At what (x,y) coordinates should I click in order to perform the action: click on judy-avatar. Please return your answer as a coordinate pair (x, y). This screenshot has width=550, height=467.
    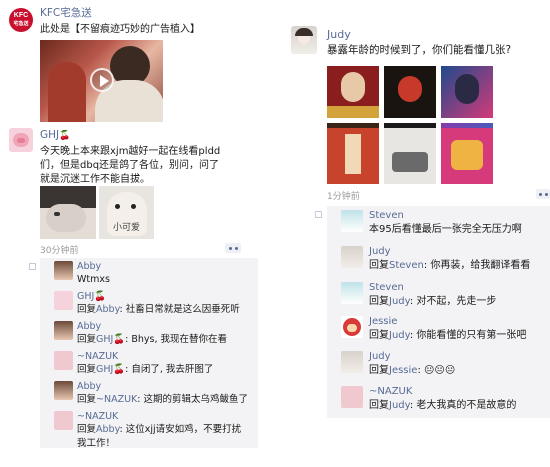
    Looking at the image, I should click on (304, 40).